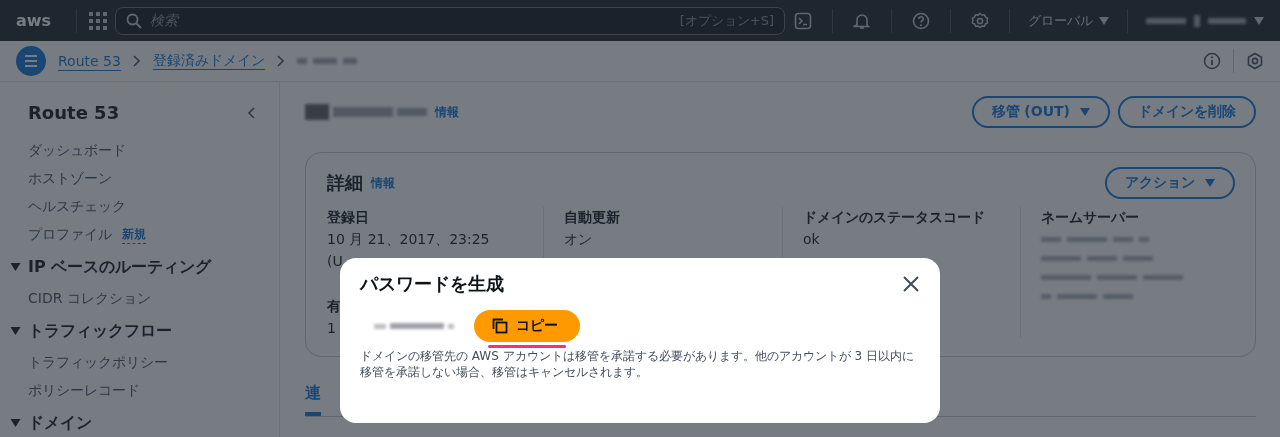  What do you see at coordinates (331, 328) in the screenshot?
I see `field-value: 1` at bounding box center [331, 328].